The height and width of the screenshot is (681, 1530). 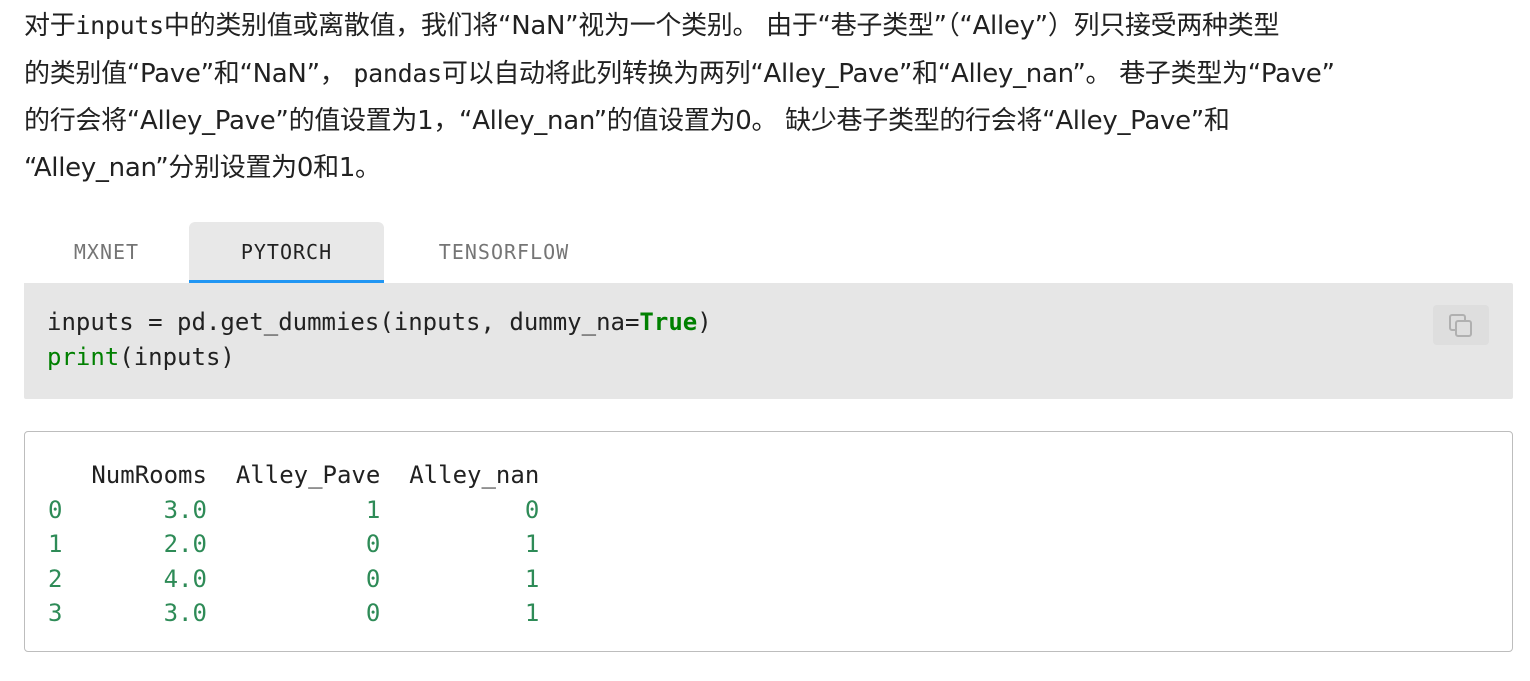 I want to click on framework-tabs: MXNET PYTORCH TENSORFLOW, so click(x=324, y=252).